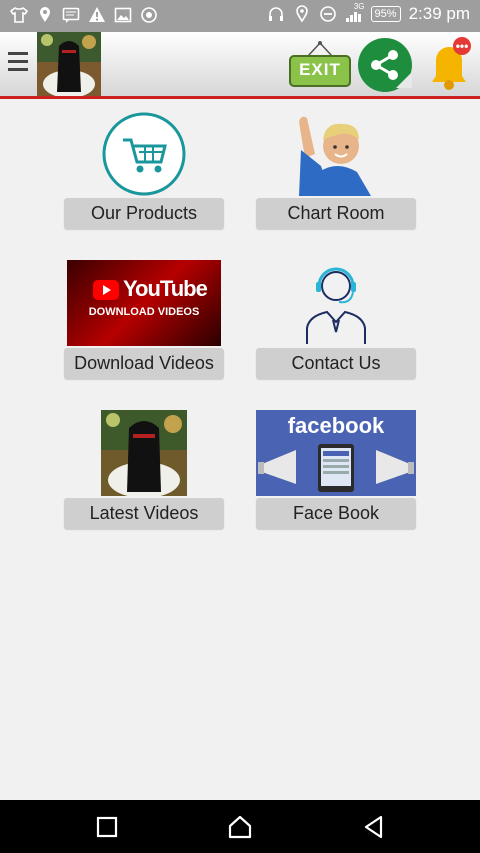 The image size is (480, 853). I want to click on tile-image: facebook, so click(336, 453).